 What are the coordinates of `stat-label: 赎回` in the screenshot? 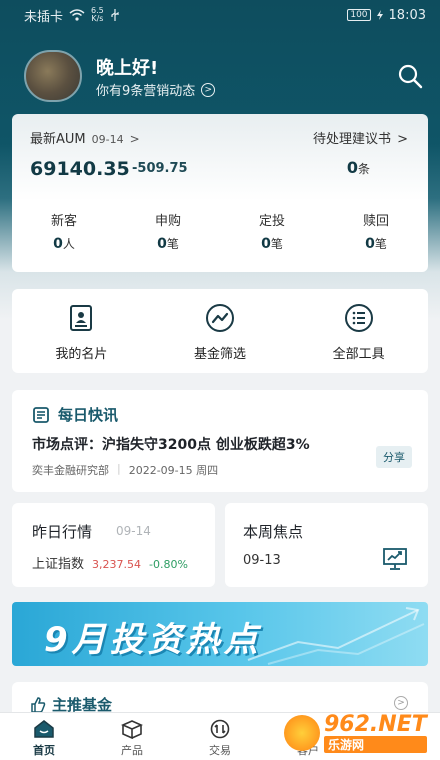 It's located at (375, 221).